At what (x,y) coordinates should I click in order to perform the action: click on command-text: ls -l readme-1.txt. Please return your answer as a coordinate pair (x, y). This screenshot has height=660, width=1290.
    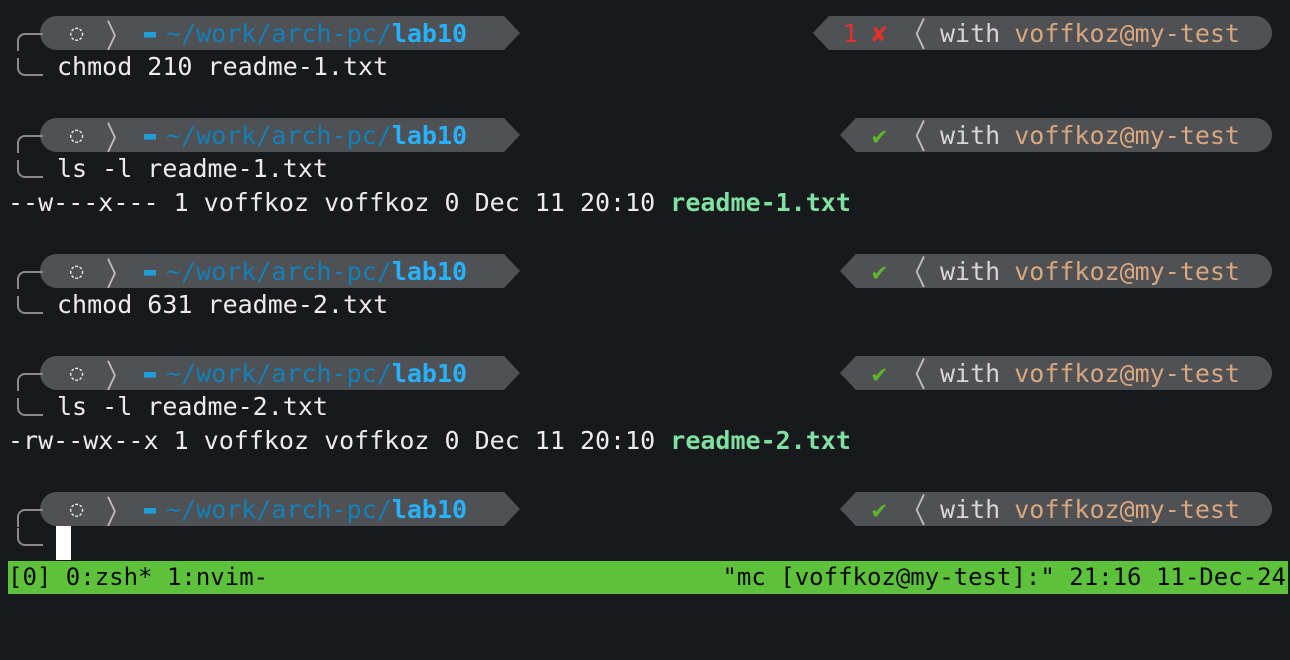
    Looking at the image, I should click on (192, 168).